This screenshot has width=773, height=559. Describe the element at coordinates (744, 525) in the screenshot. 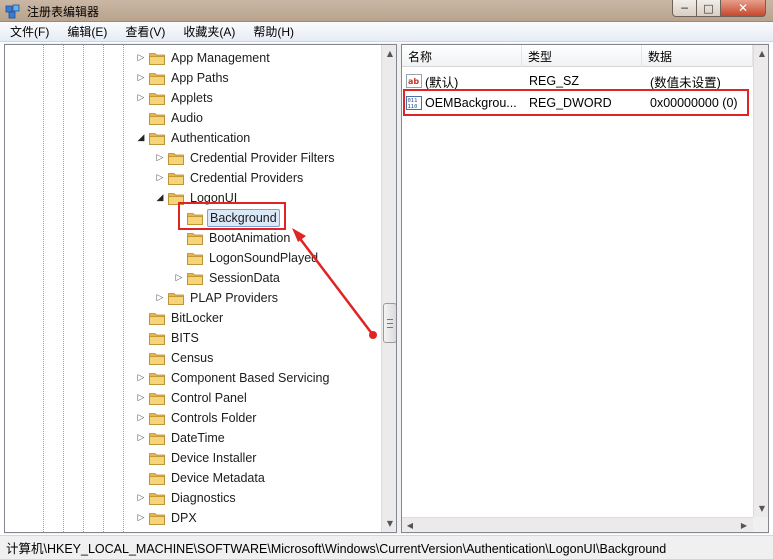

I see `scroll-right-arrow-icon: ▶` at that location.